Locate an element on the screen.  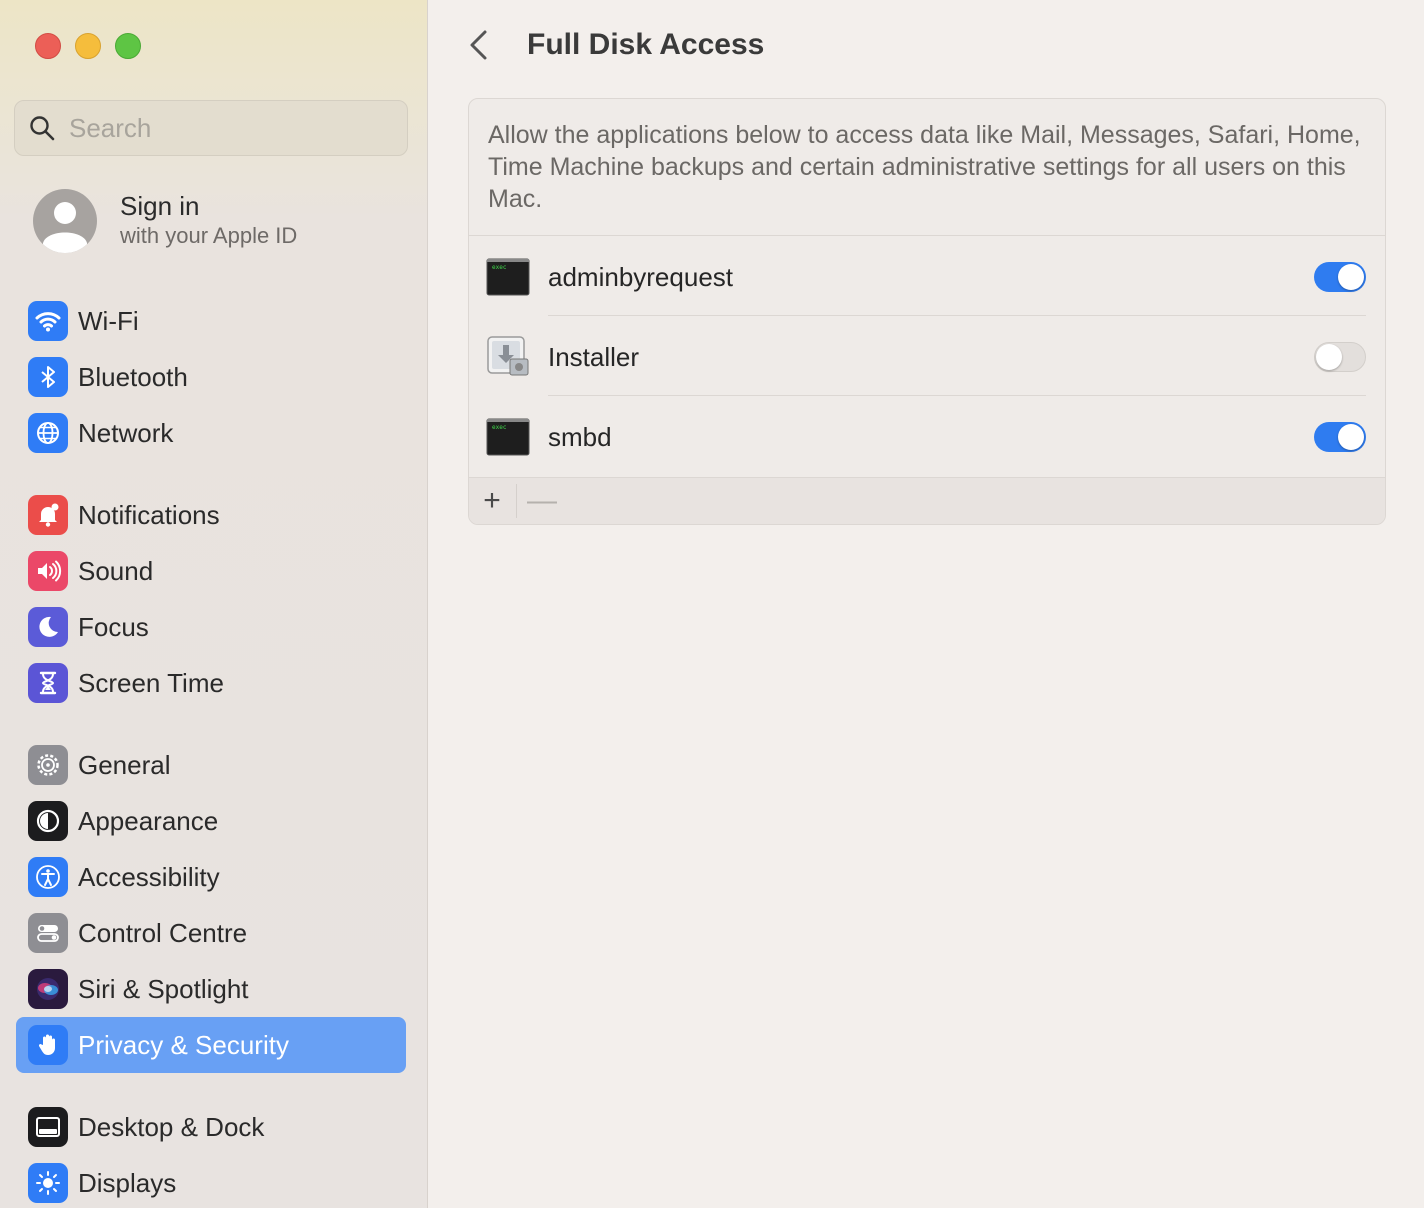
sidebar-item-label: Network is located at coordinates (126, 432).